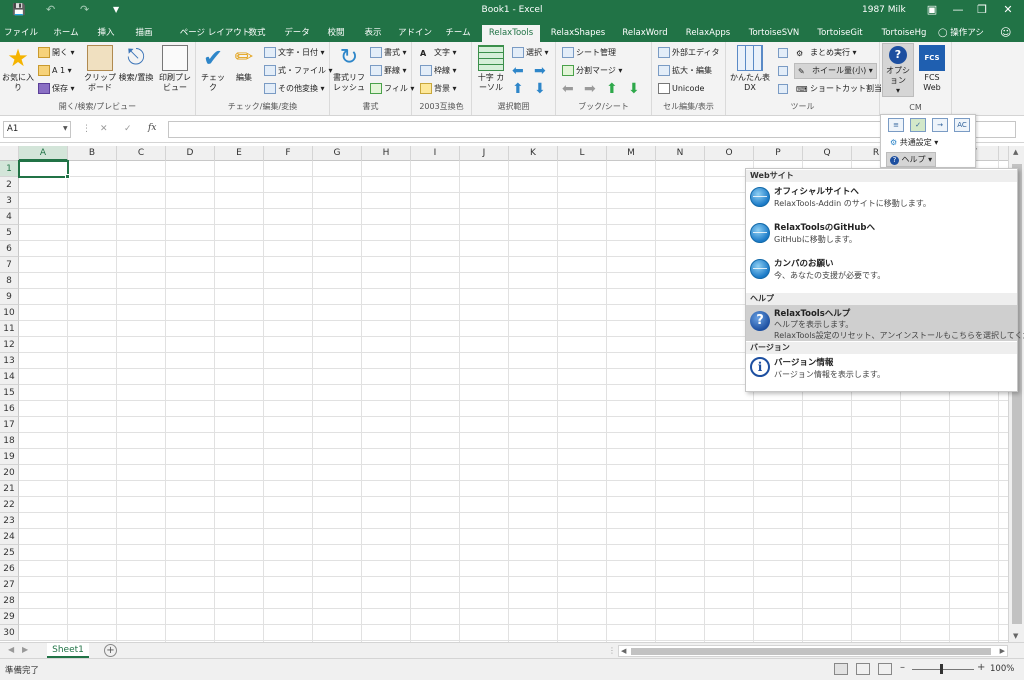  Describe the element at coordinates (415, 33) in the screenshot. I see `tab-addins: アドイン` at that location.